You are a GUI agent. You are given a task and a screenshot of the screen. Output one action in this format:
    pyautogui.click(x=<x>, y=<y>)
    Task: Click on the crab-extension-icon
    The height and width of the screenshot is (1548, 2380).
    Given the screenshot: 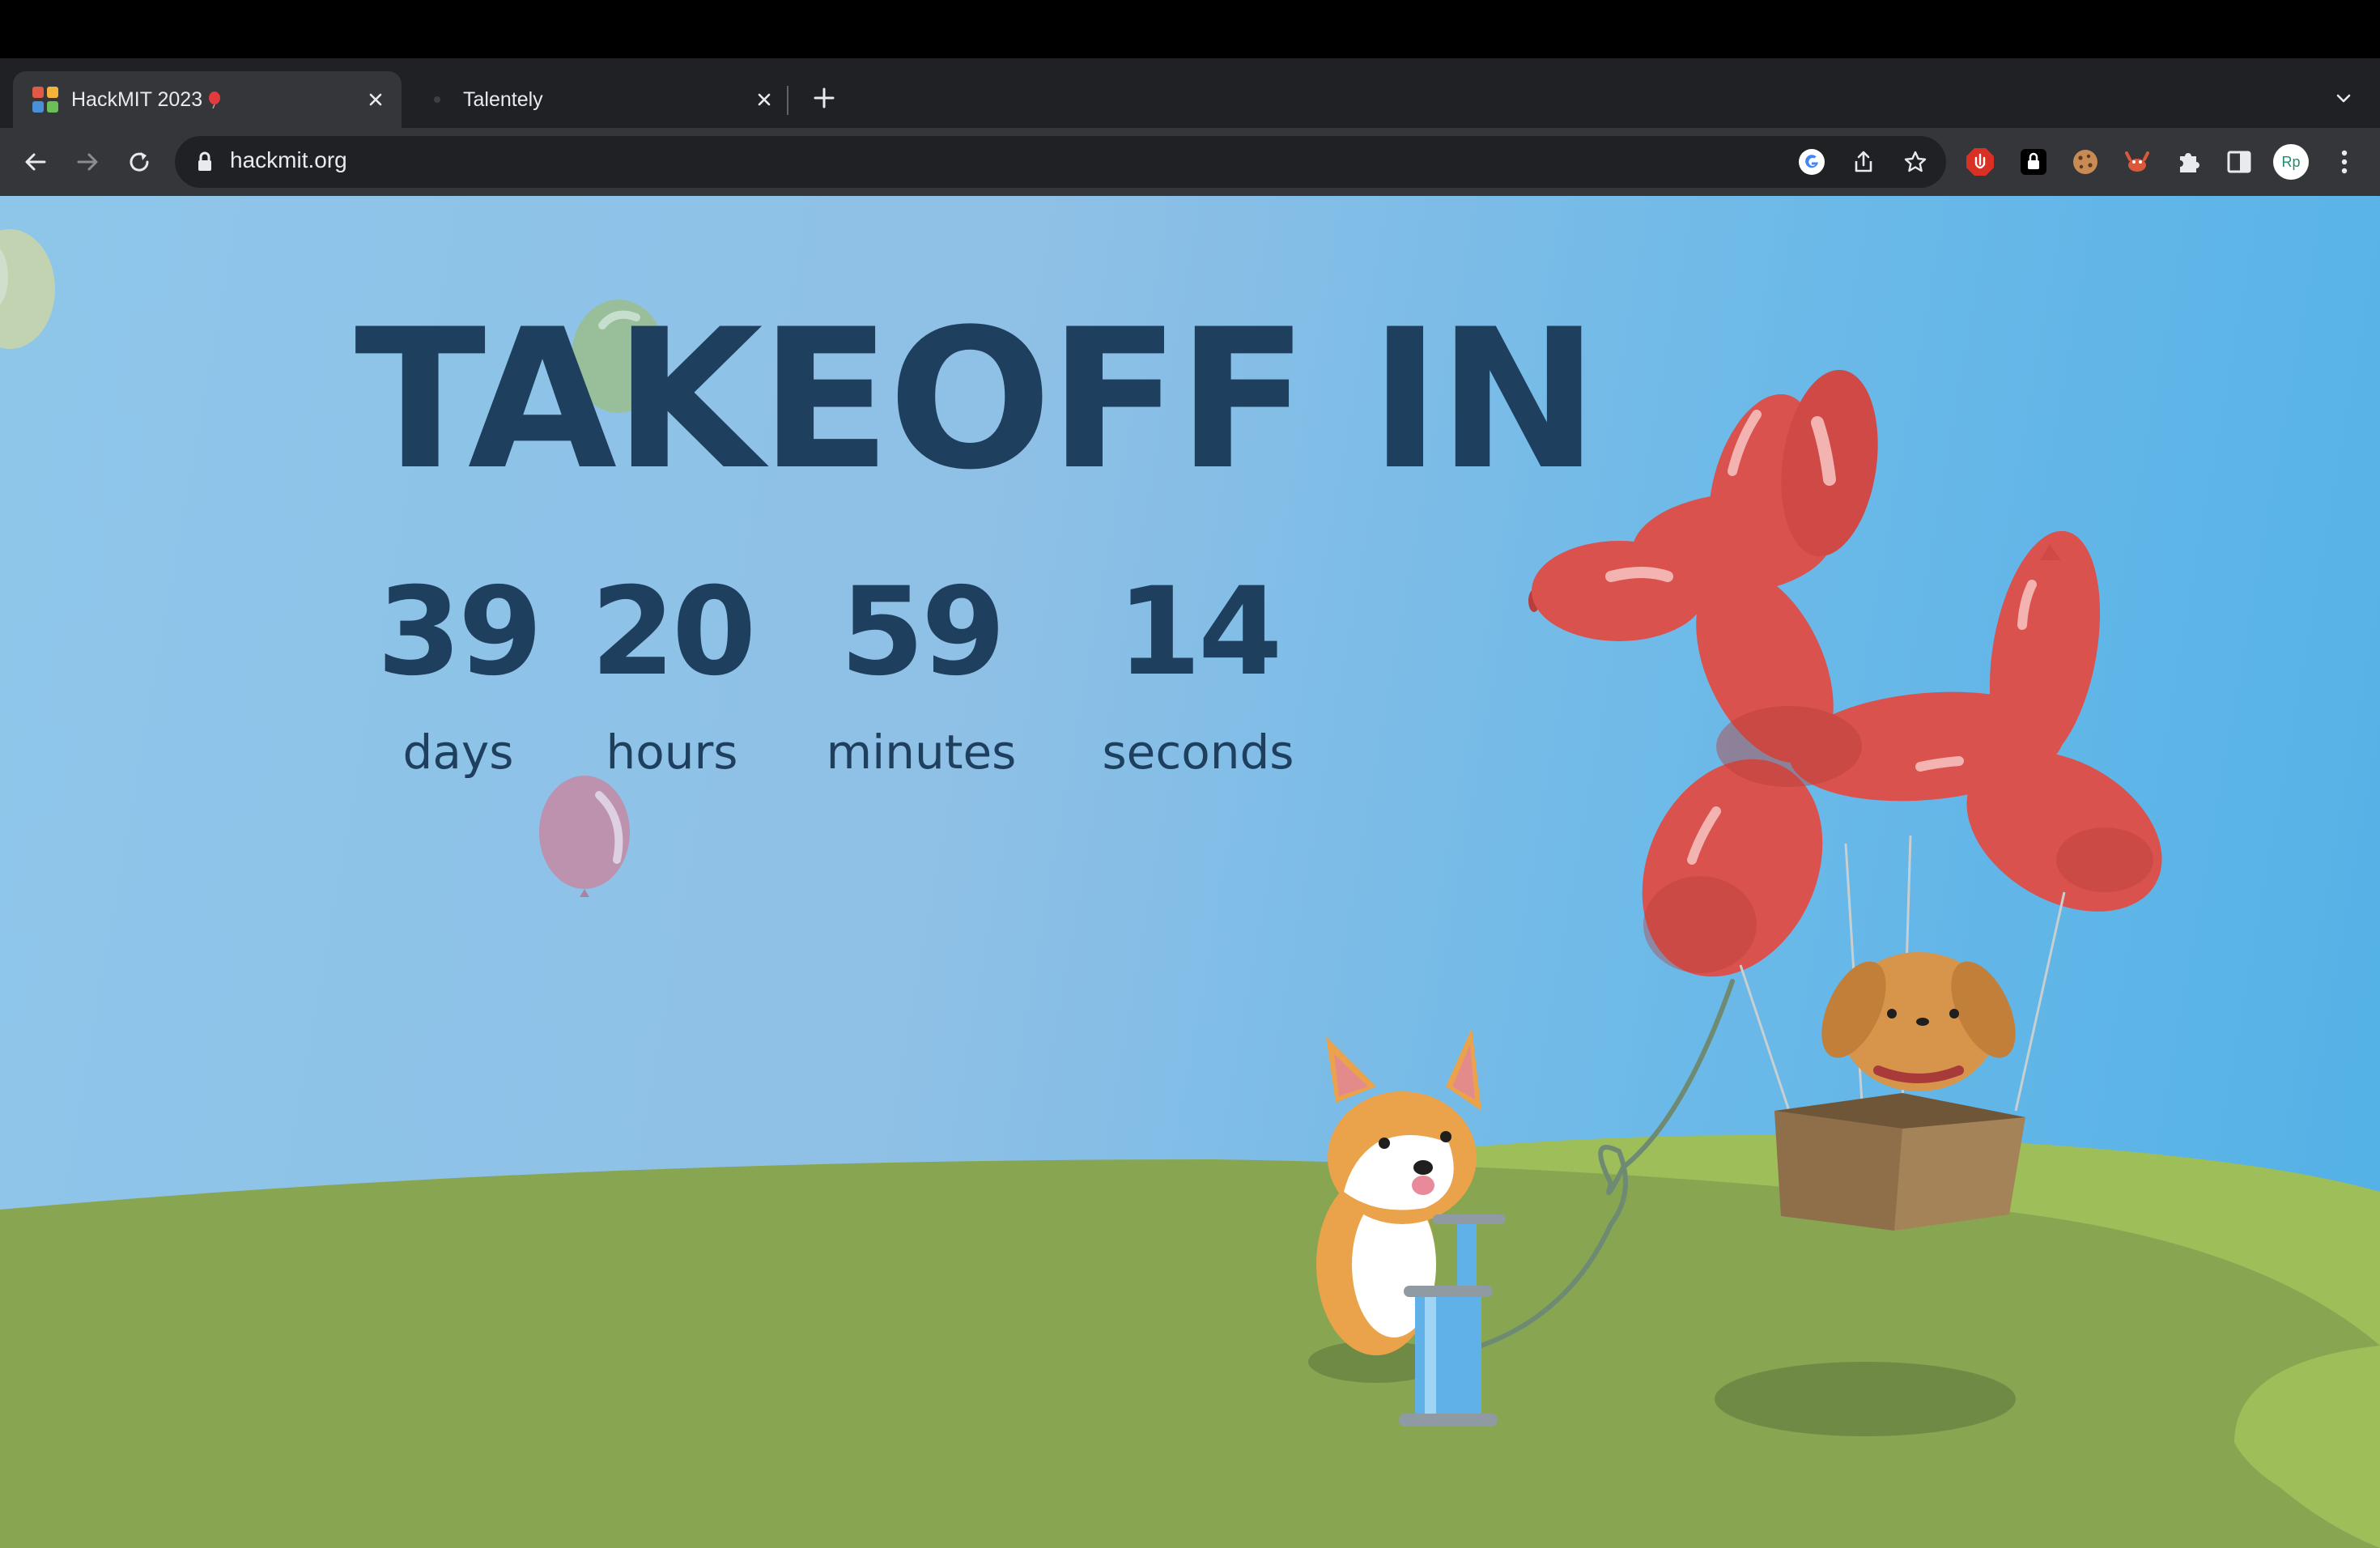 What is the action you would take?
    pyautogui.click(x=2137, y=161)
    